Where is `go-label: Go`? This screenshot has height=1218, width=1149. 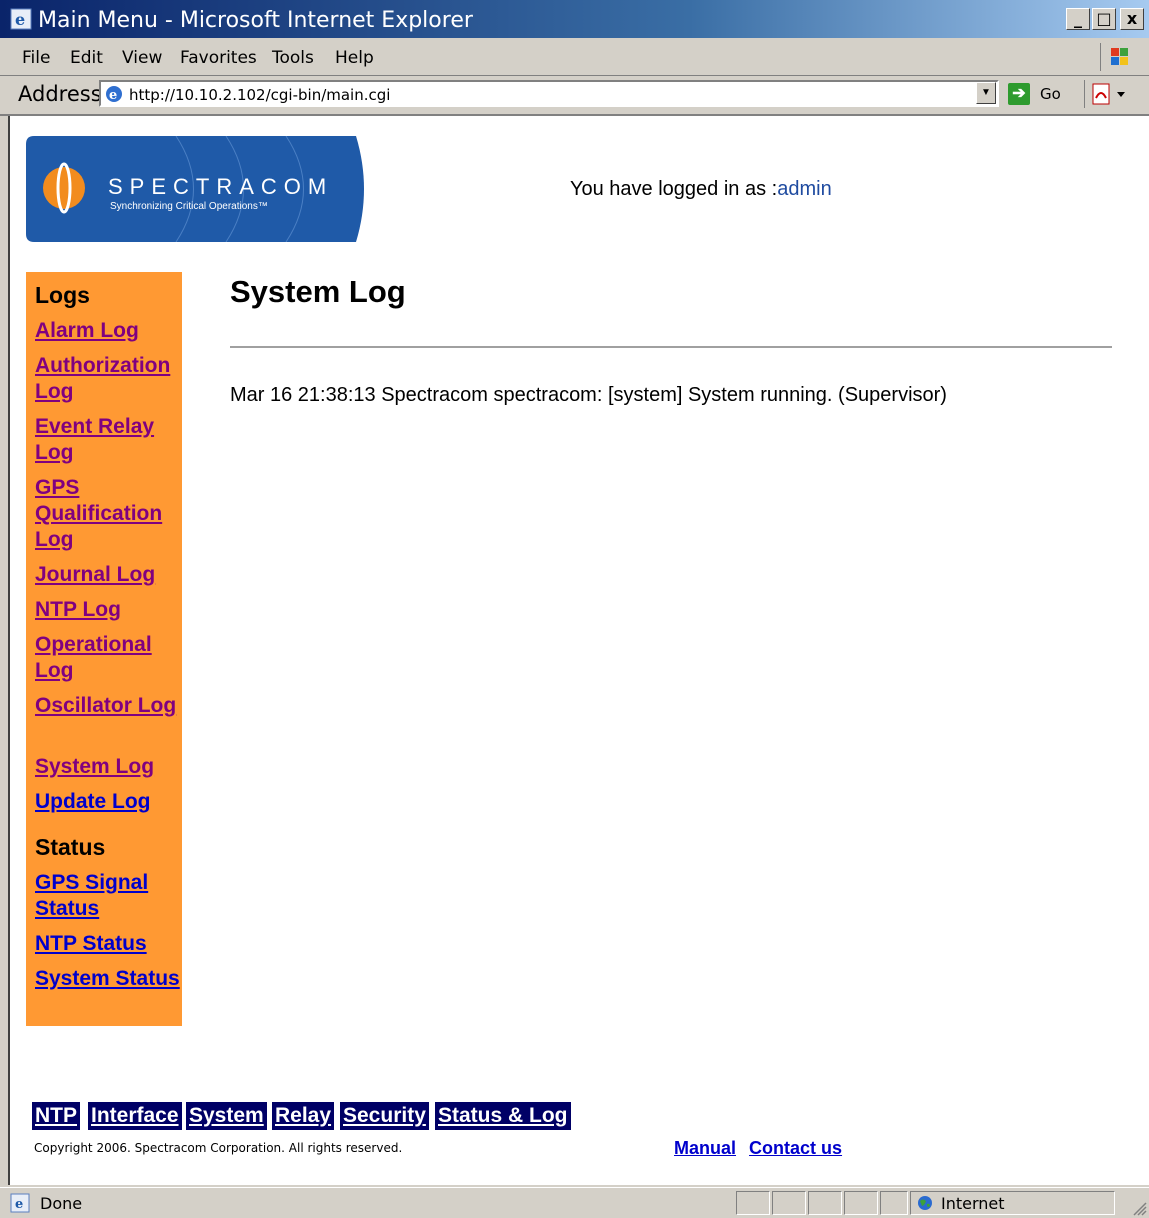
go-label: Go is located at coordinates (1050, 94).